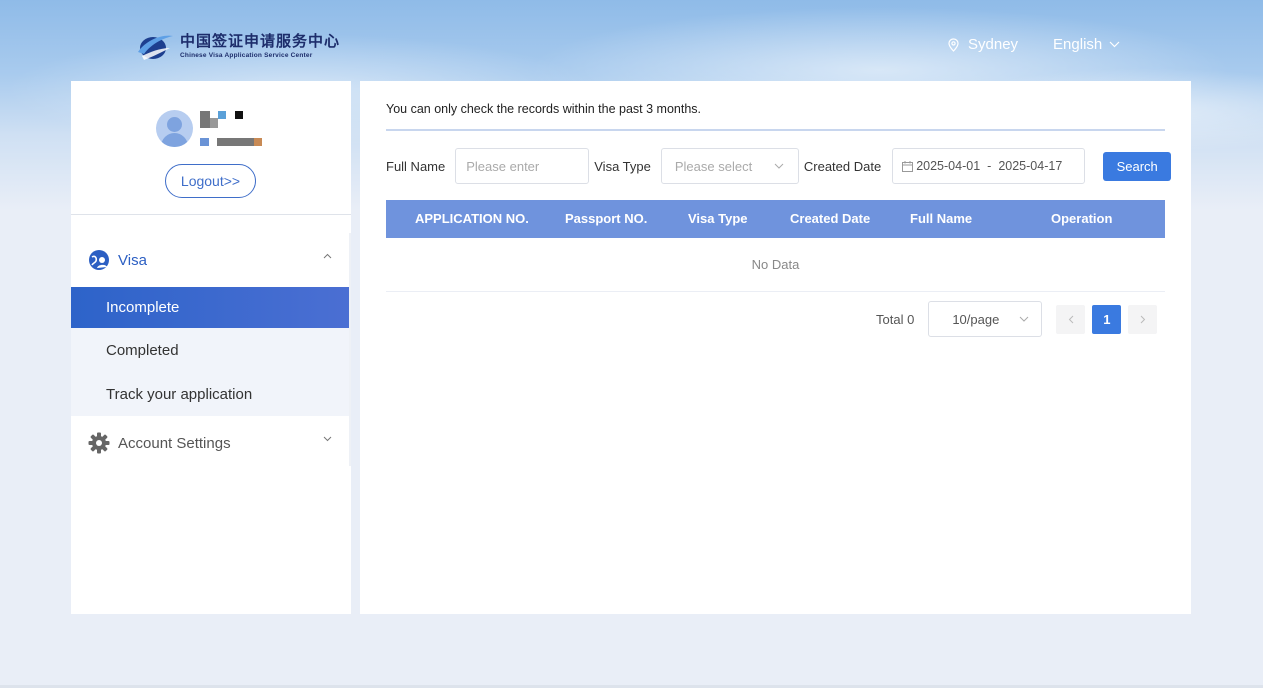  I want to click on next-page-button, so click(1143, 319).